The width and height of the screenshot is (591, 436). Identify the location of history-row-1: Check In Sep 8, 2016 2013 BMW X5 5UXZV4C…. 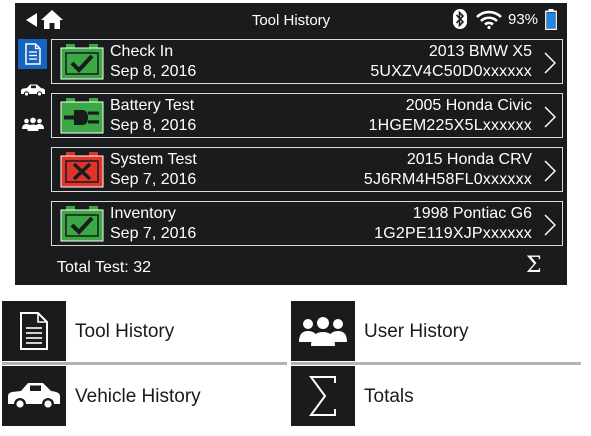
(307, 61).